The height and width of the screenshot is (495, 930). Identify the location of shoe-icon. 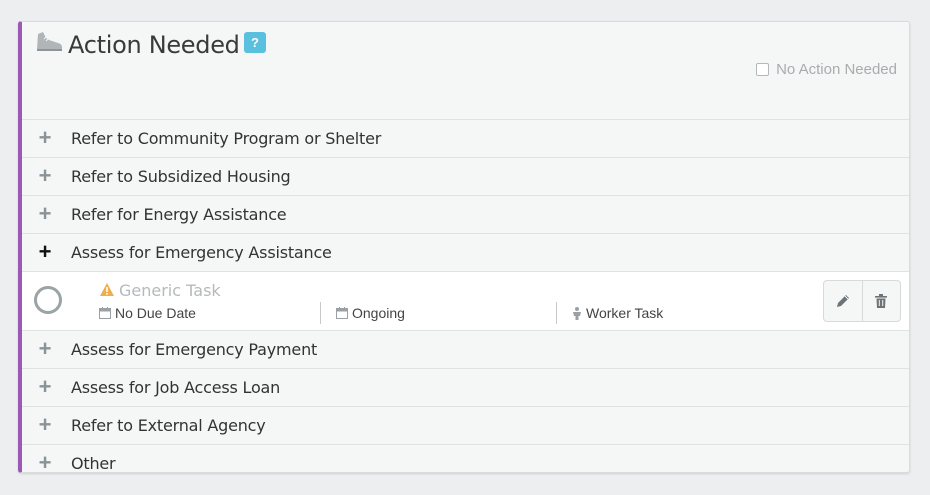
(49, 41).